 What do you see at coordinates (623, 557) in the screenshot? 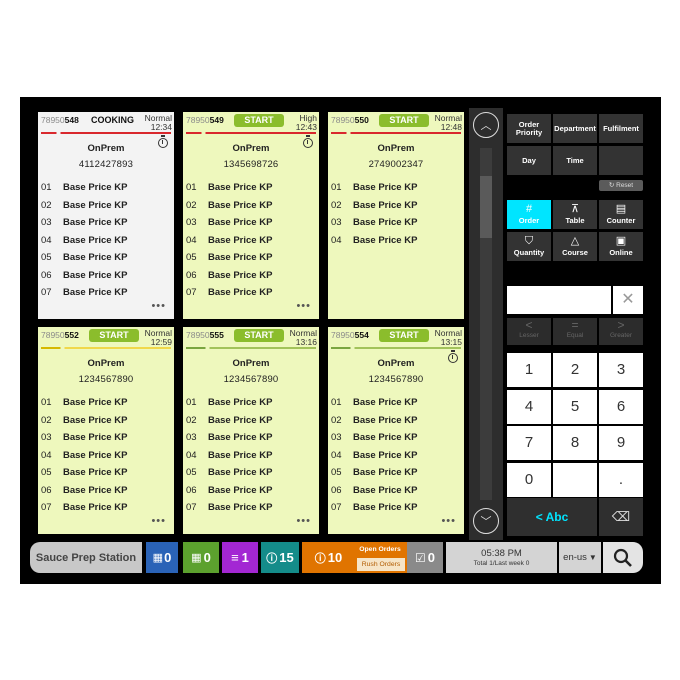
I see `search-button` at bounding box center [623, 557].